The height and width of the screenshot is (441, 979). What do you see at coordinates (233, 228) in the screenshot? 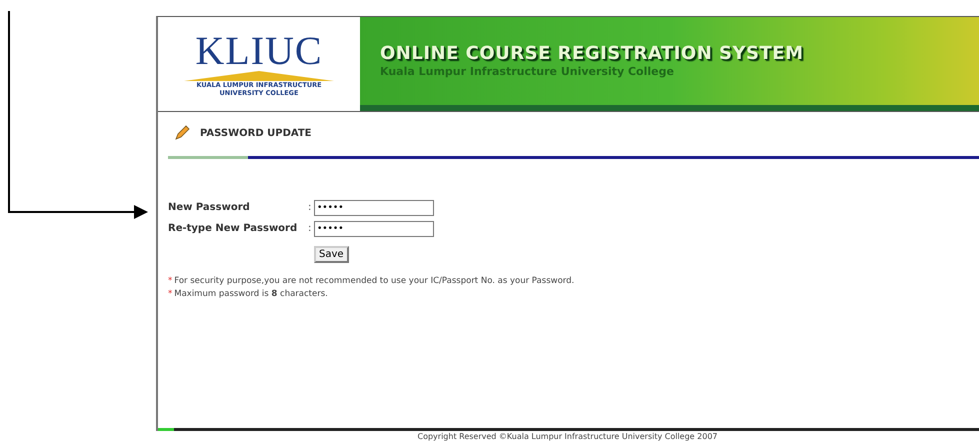
I see `field-label: Re-type New Password` at bounding box center [233, 228].